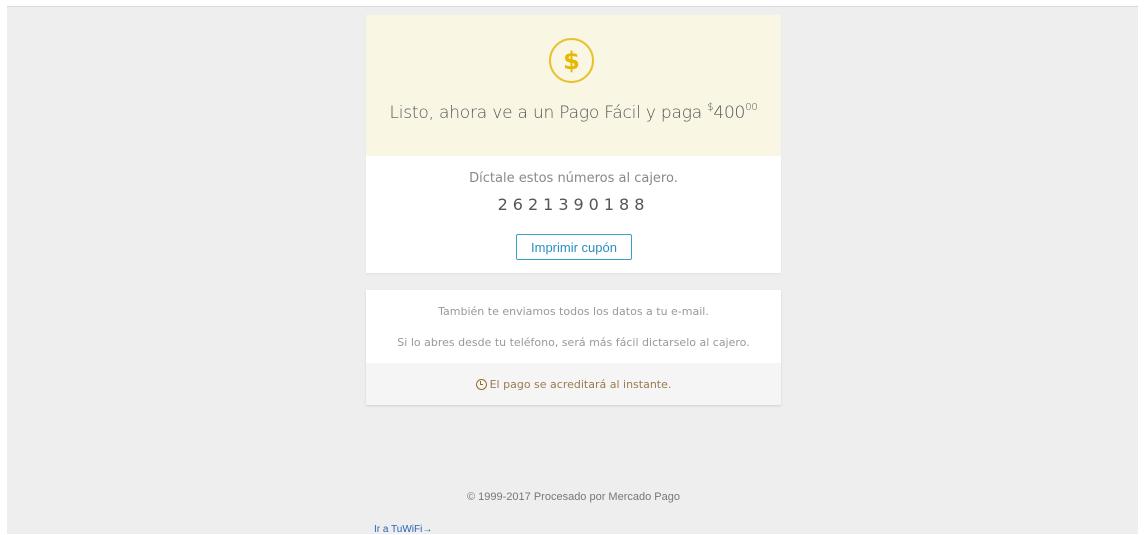  I want to click on copyright-text: © 1999-2017 Procesado por Mercado Pago, so click(573, 497).